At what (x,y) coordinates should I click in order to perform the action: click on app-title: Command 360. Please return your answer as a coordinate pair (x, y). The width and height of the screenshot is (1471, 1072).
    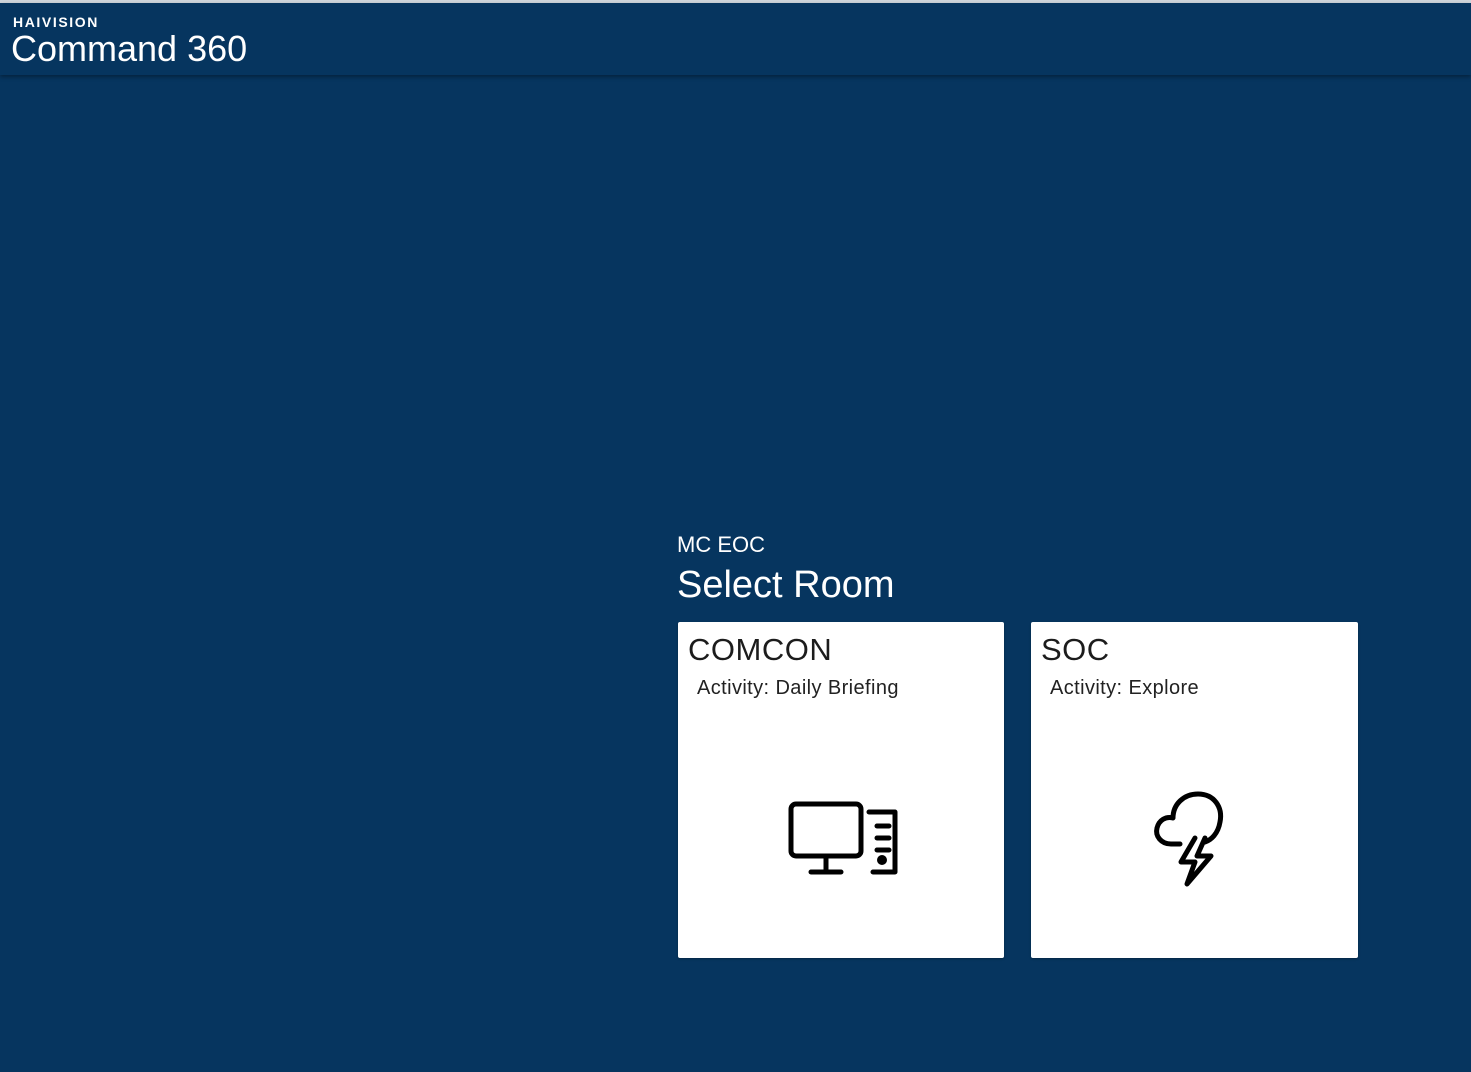
    Looking at the image, I should click on (129, 48).